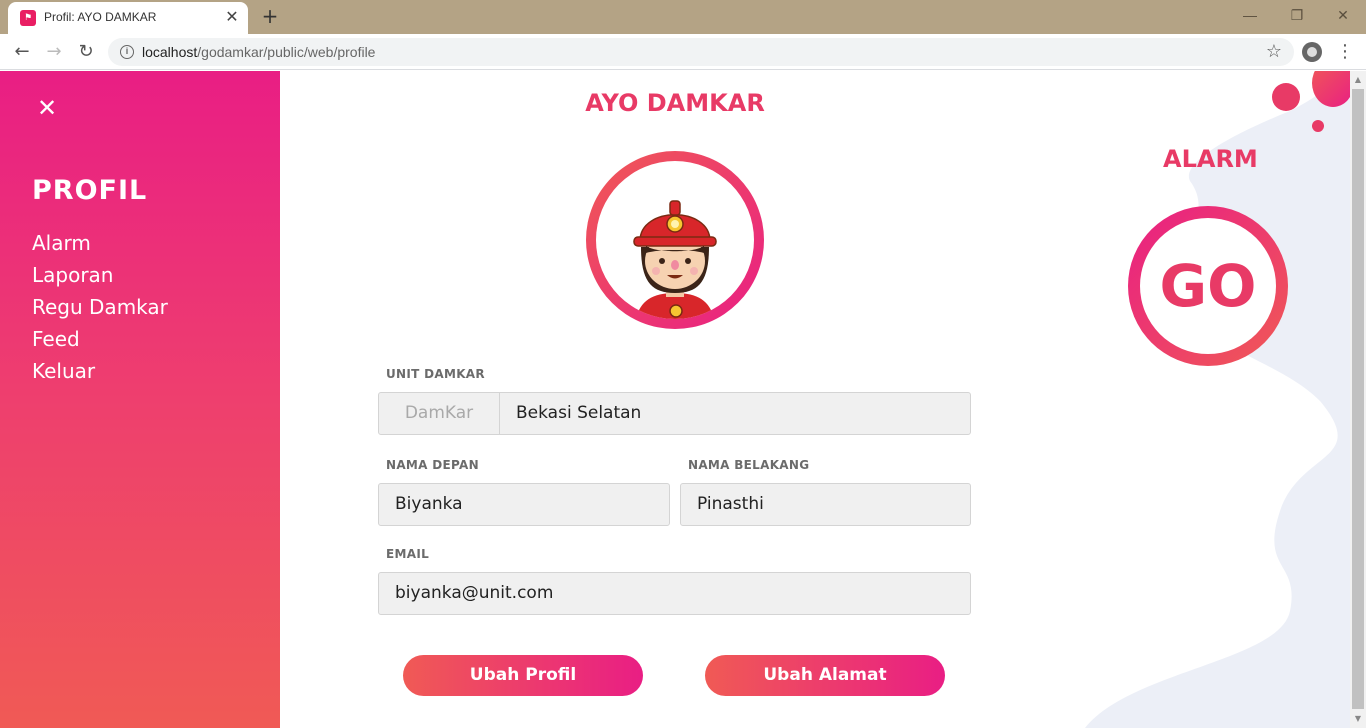 The width and height of the screenshot is (1366, 728). What do you see at coordinates (100, 371) in the screenshot?
I see `sidebar-item-keluar: Keluar` at bounding box center [100, 371].